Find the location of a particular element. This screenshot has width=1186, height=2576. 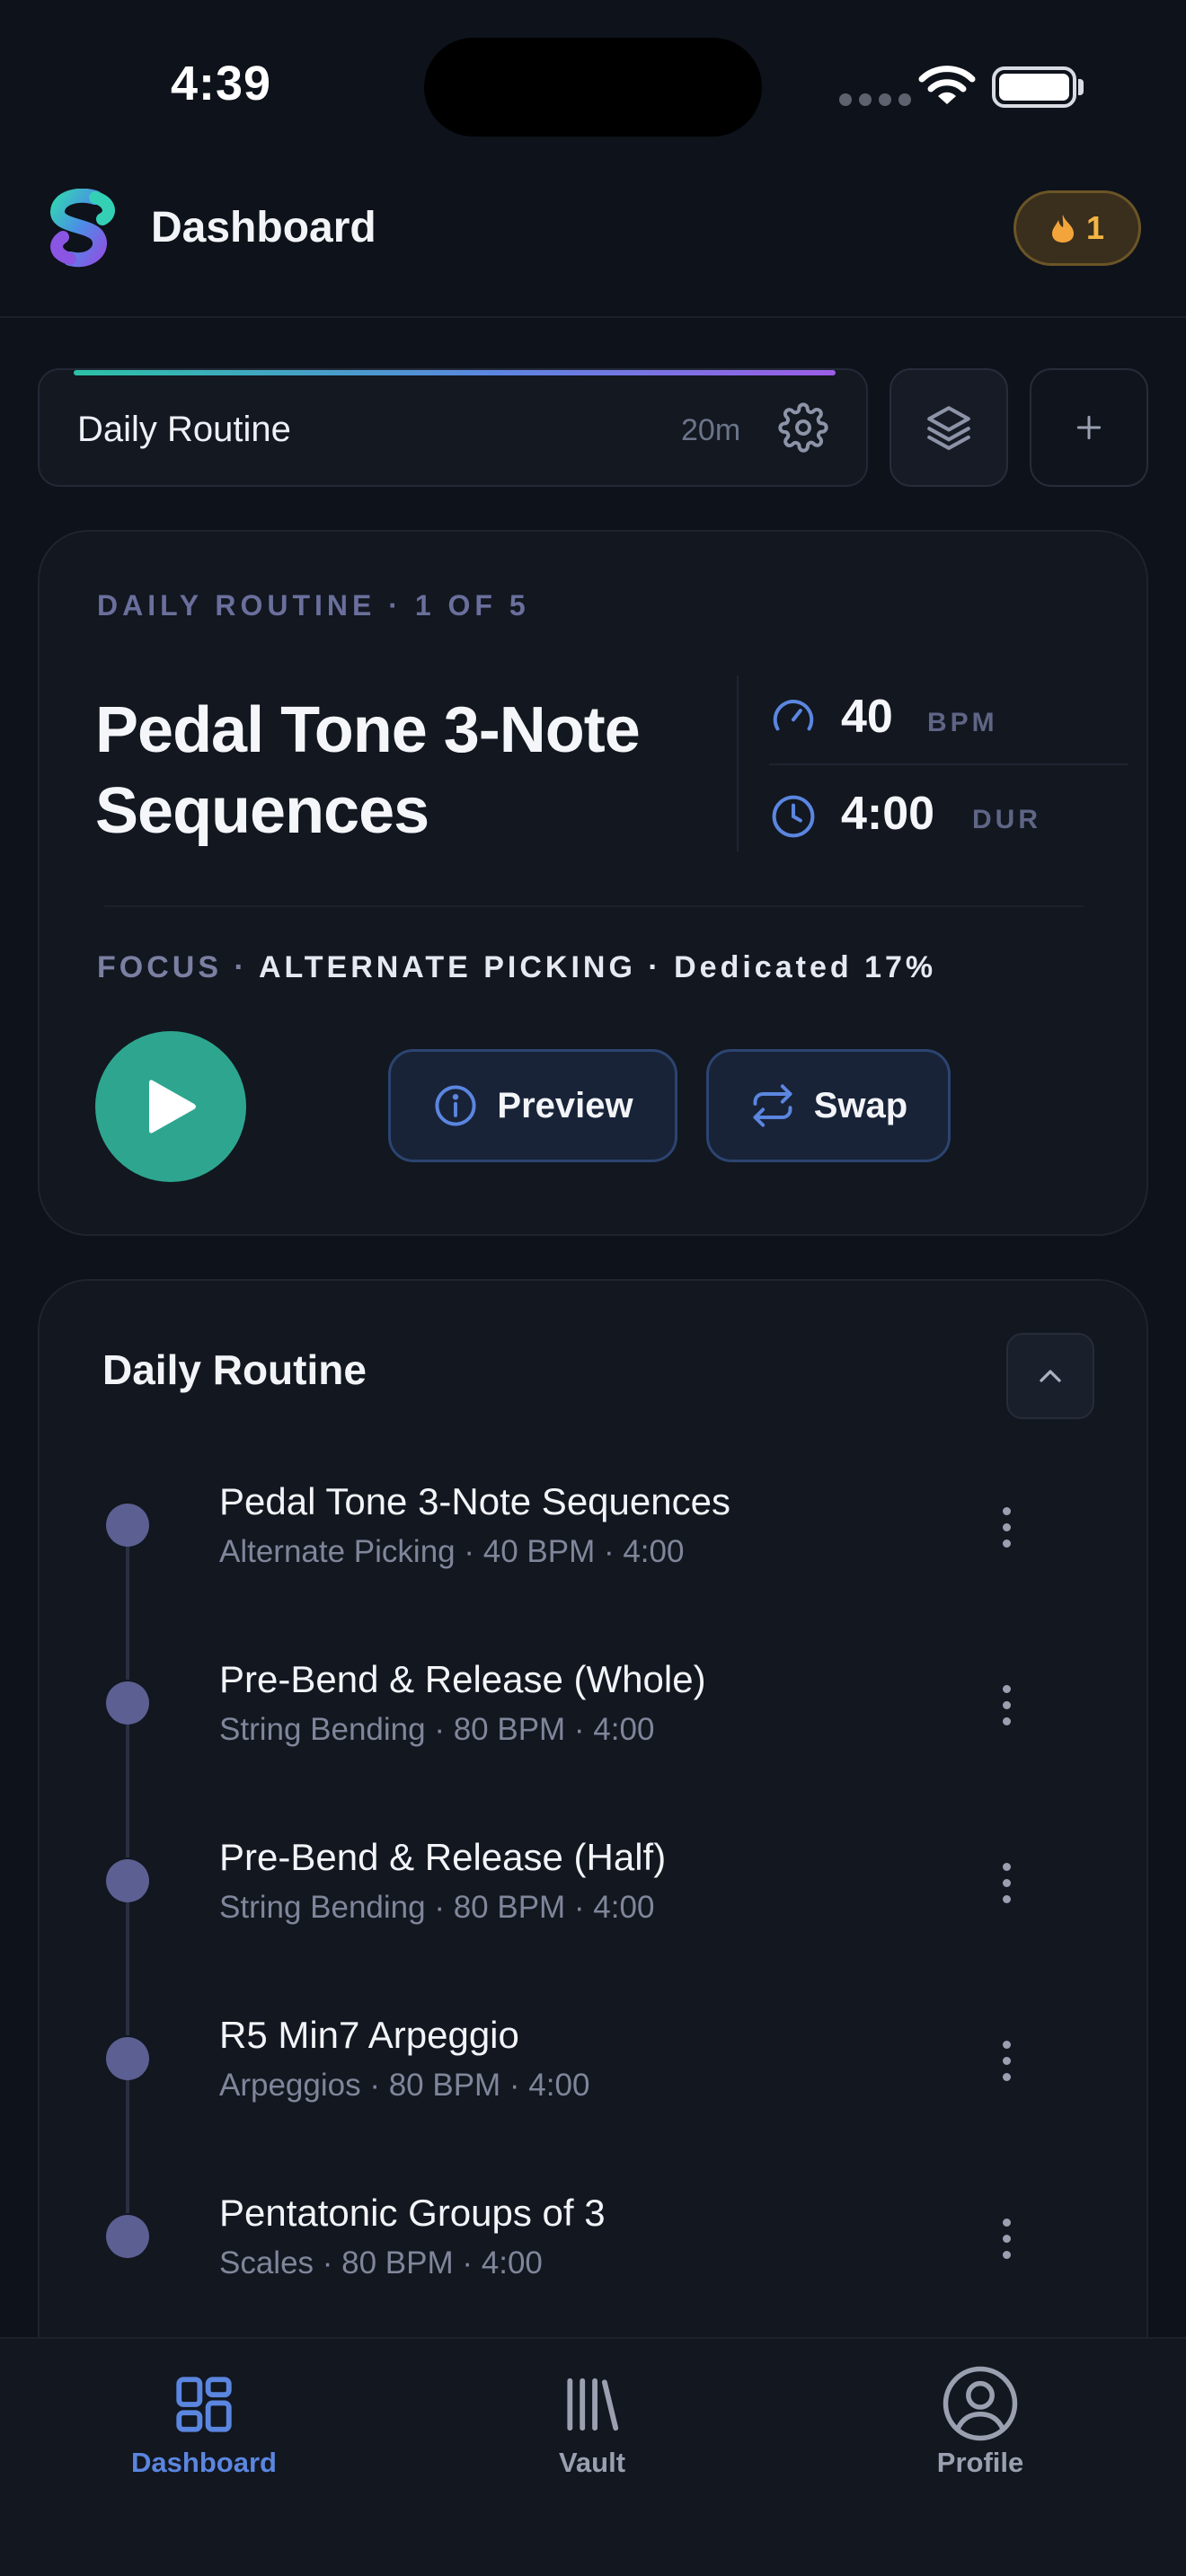

routine-selector: Daily Routine 20m is located at coordinates (453, 427).